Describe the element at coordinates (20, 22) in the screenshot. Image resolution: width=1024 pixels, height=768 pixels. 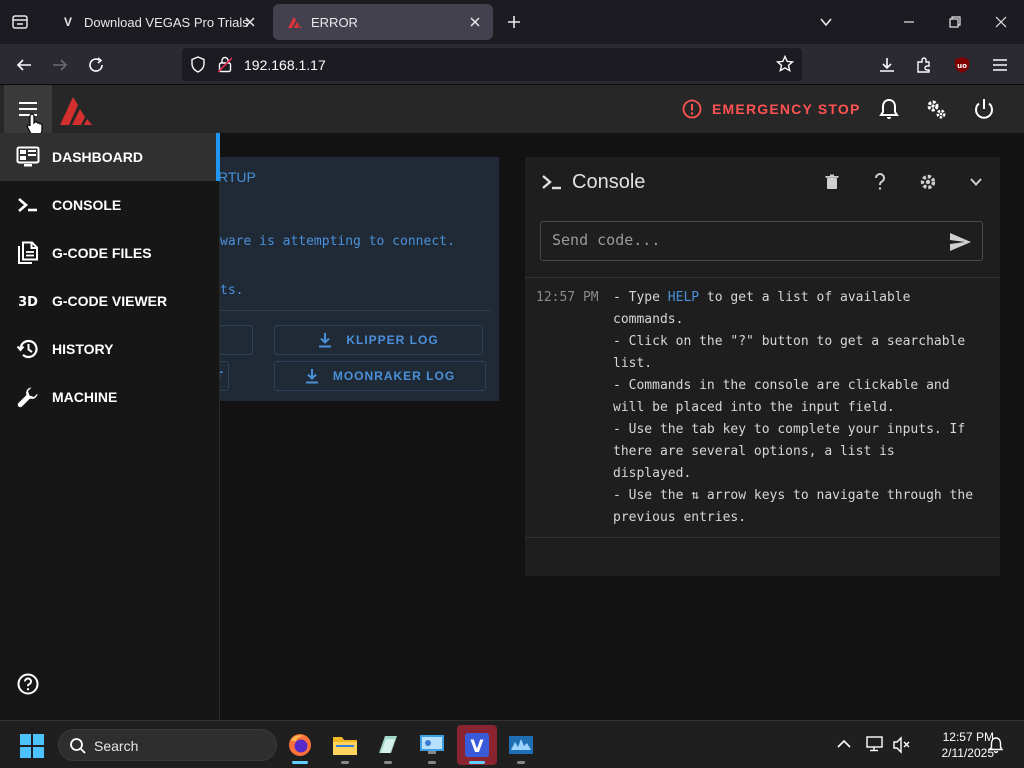
I see `tab-list-icon` at that location.